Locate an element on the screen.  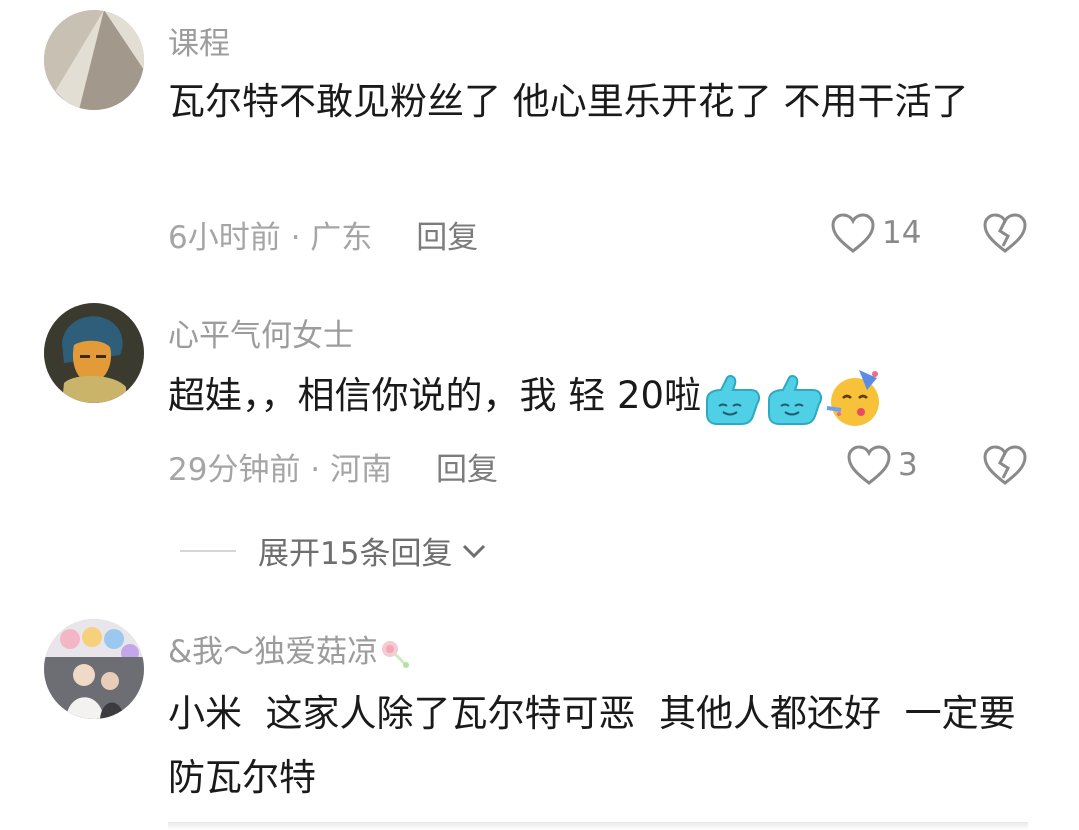
username: &我～独爱菇凉 is located at coordinates (290, 648).